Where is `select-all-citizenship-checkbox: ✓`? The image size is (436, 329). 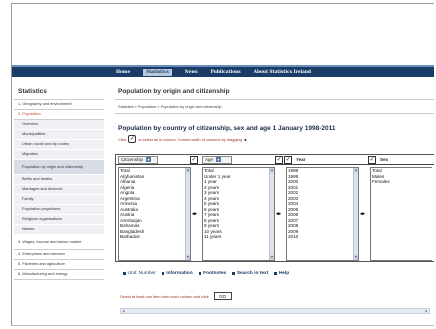 select-all-citizenship-checkbox: ✓ is located at coordinates (194, 160).